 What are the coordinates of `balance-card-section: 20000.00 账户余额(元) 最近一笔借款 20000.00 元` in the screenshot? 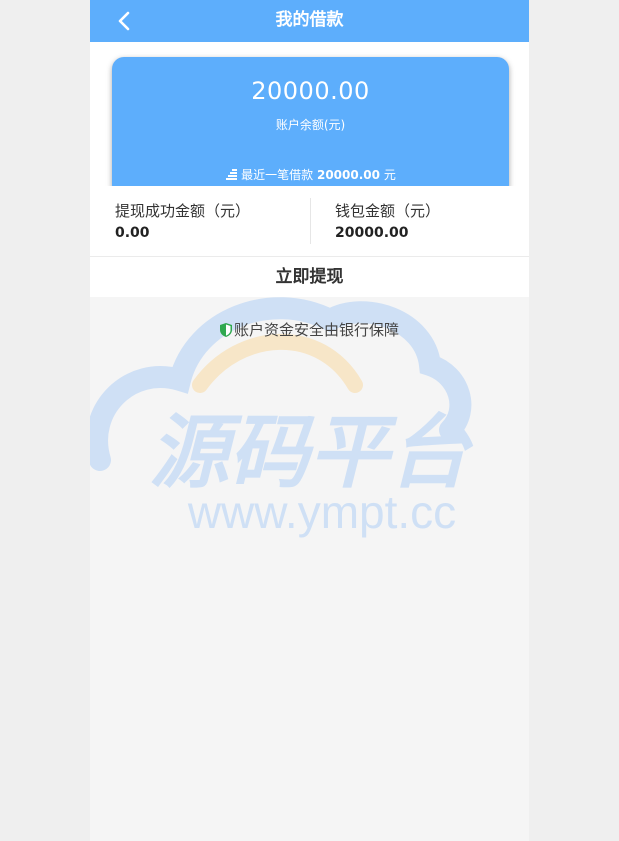 It's located at (309, 119).